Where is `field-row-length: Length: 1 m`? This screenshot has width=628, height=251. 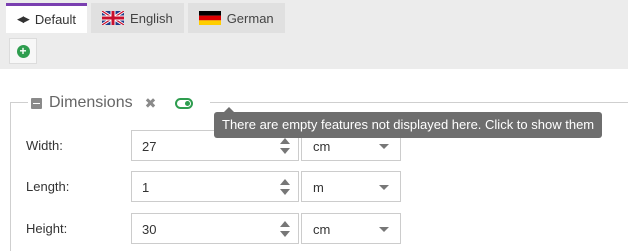
field-row-length: Length: 1 m is located at coordinates (314, 186).